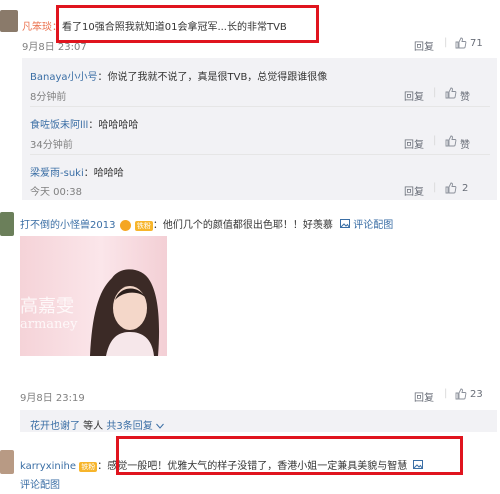 This screenshot has width=500, height=494. Describe the element at coordinates (52, 398) in the screenshot. I see `comment-time: 9月8日 23:19` at that location.